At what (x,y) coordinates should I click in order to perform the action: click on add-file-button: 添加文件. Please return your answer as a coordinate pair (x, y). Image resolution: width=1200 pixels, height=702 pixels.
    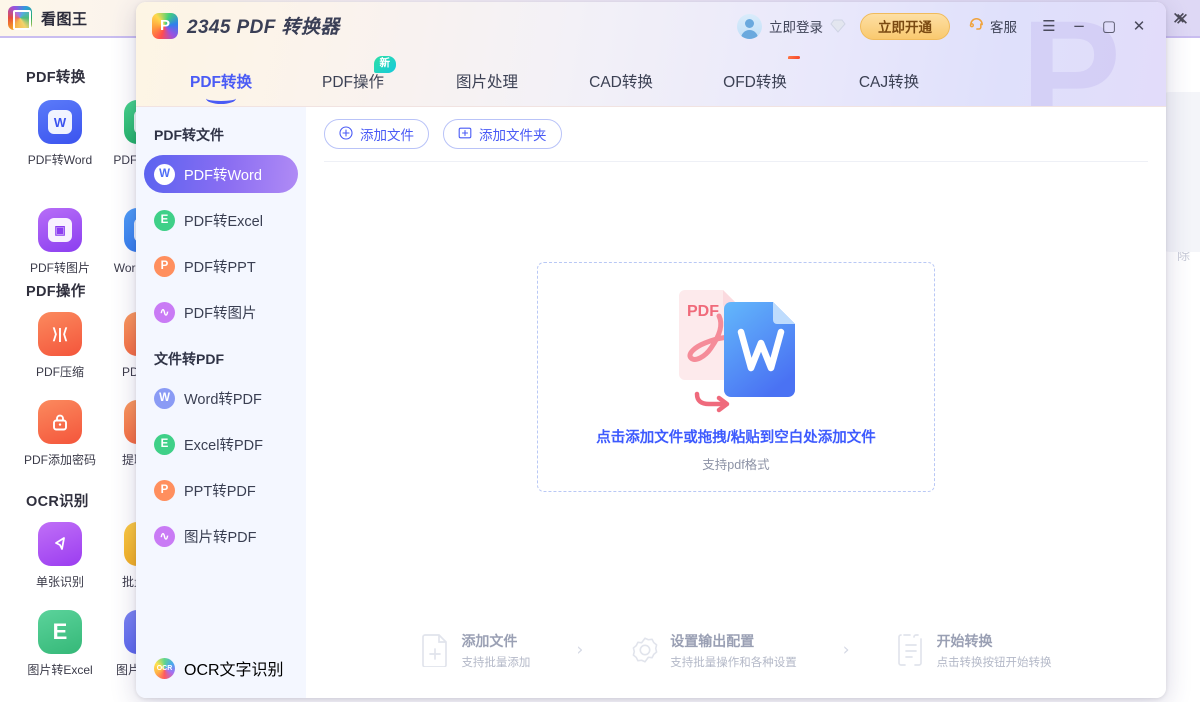
    Looking at the image, I should click on (376, 134).